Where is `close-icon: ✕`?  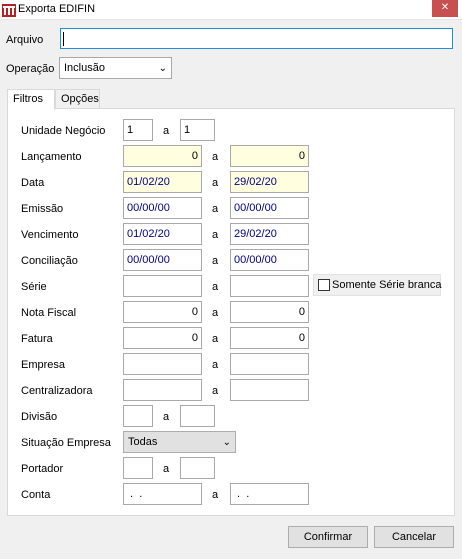
close-icon: ✕ is located at coordinates (445, 7).